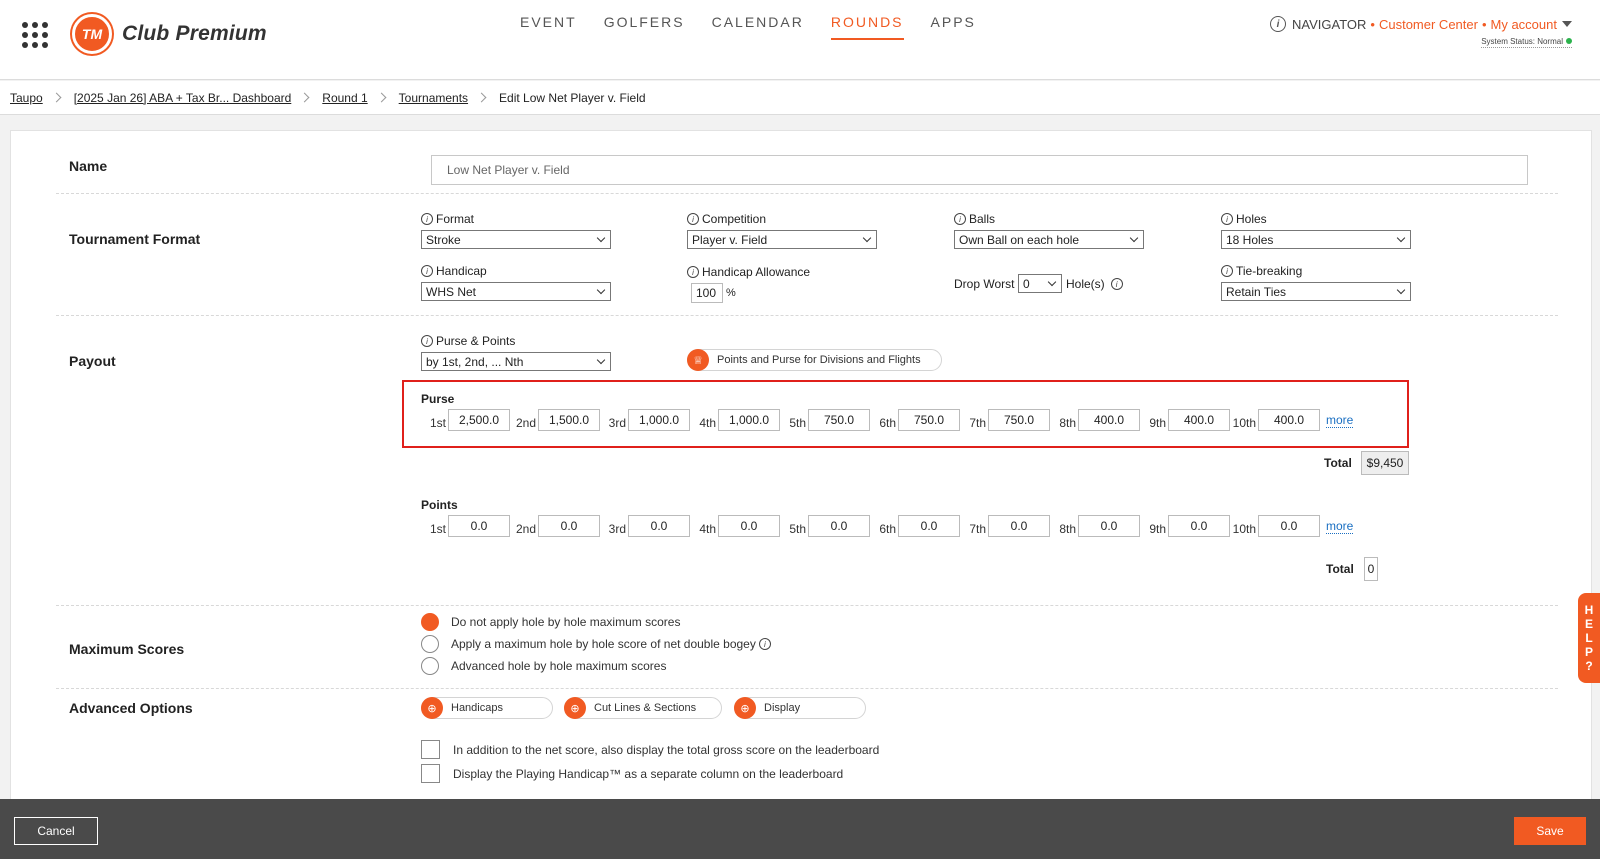 This screenshot has height=859, width=1600. I want to click on competition-select: Player v. Field, so click(782, 239).